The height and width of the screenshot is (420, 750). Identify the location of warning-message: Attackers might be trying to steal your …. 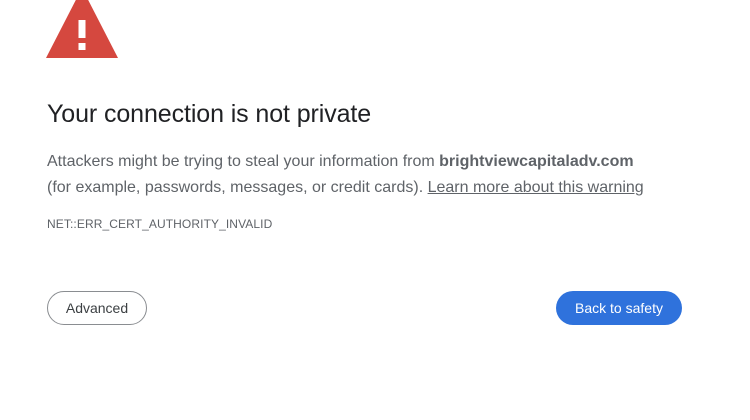
(345, 175).